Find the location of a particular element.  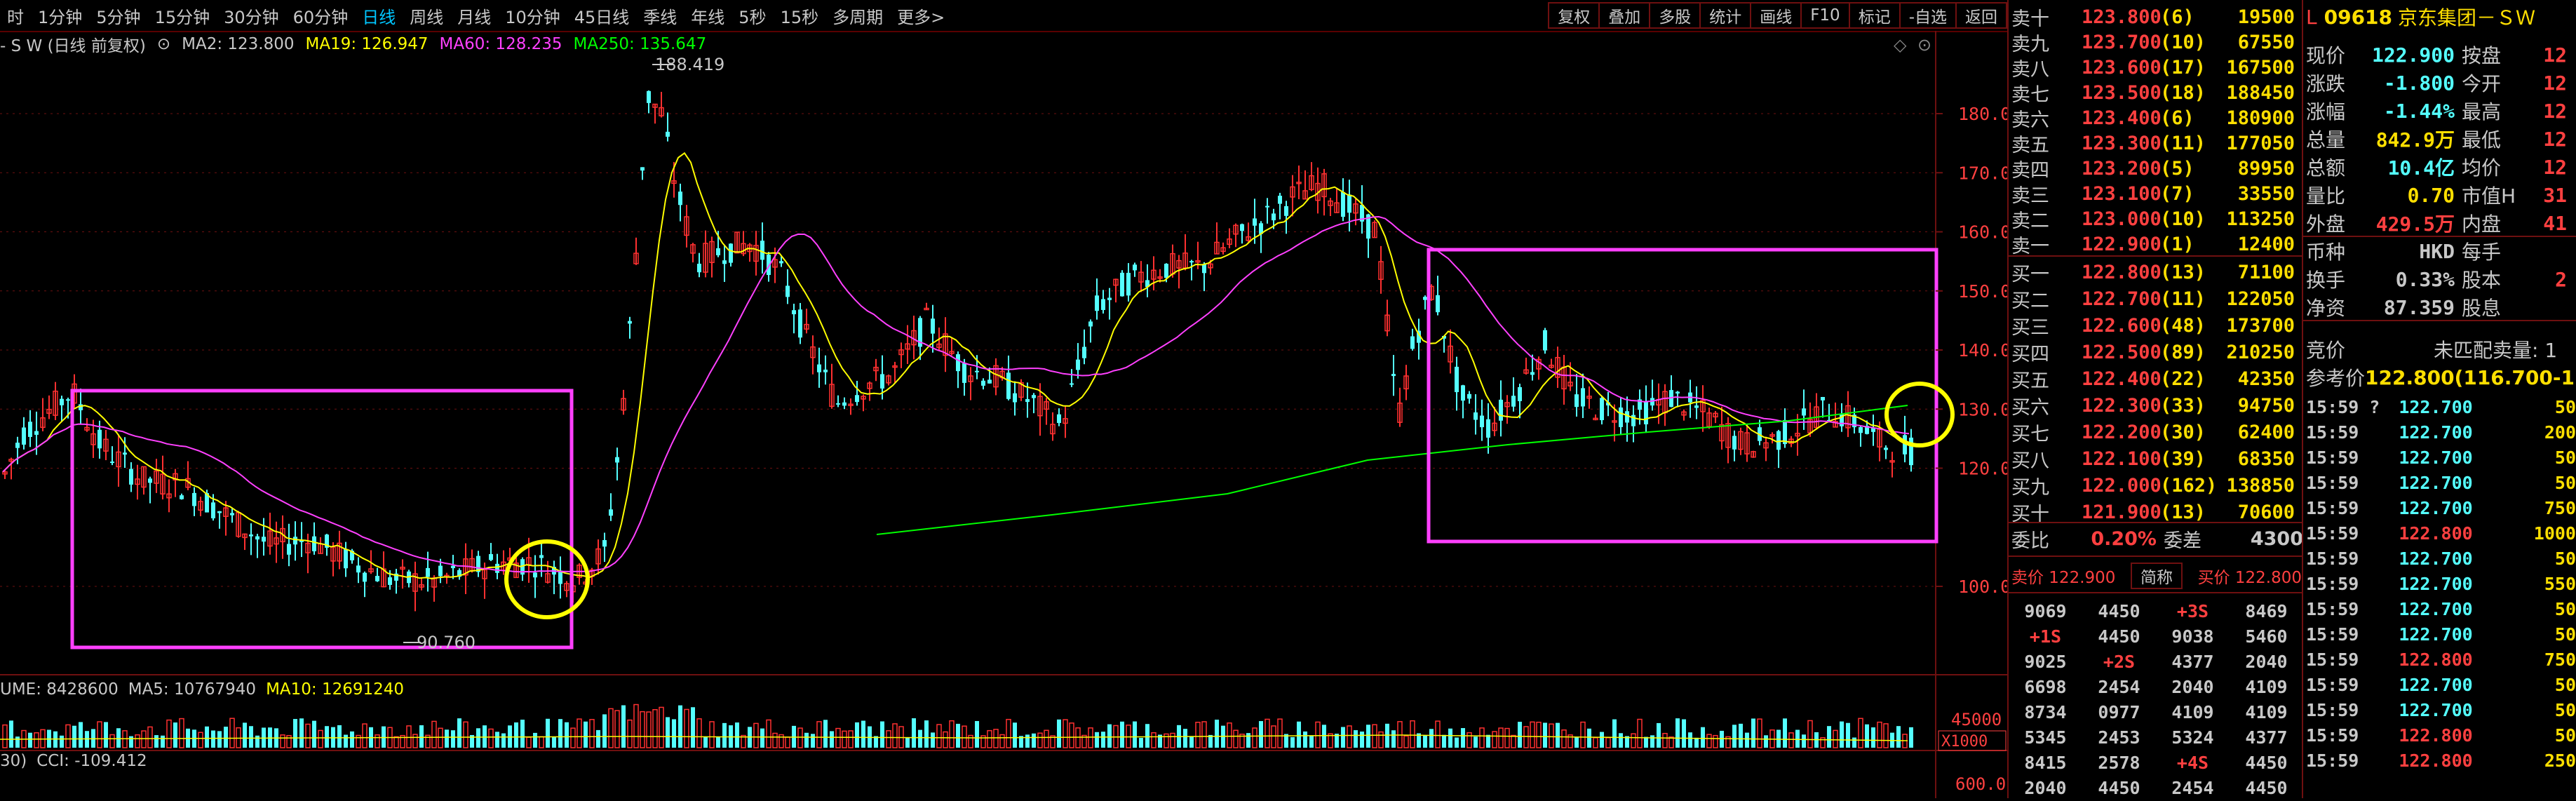

tab-short-name: 简称 is located at coordinates (2157, 576).